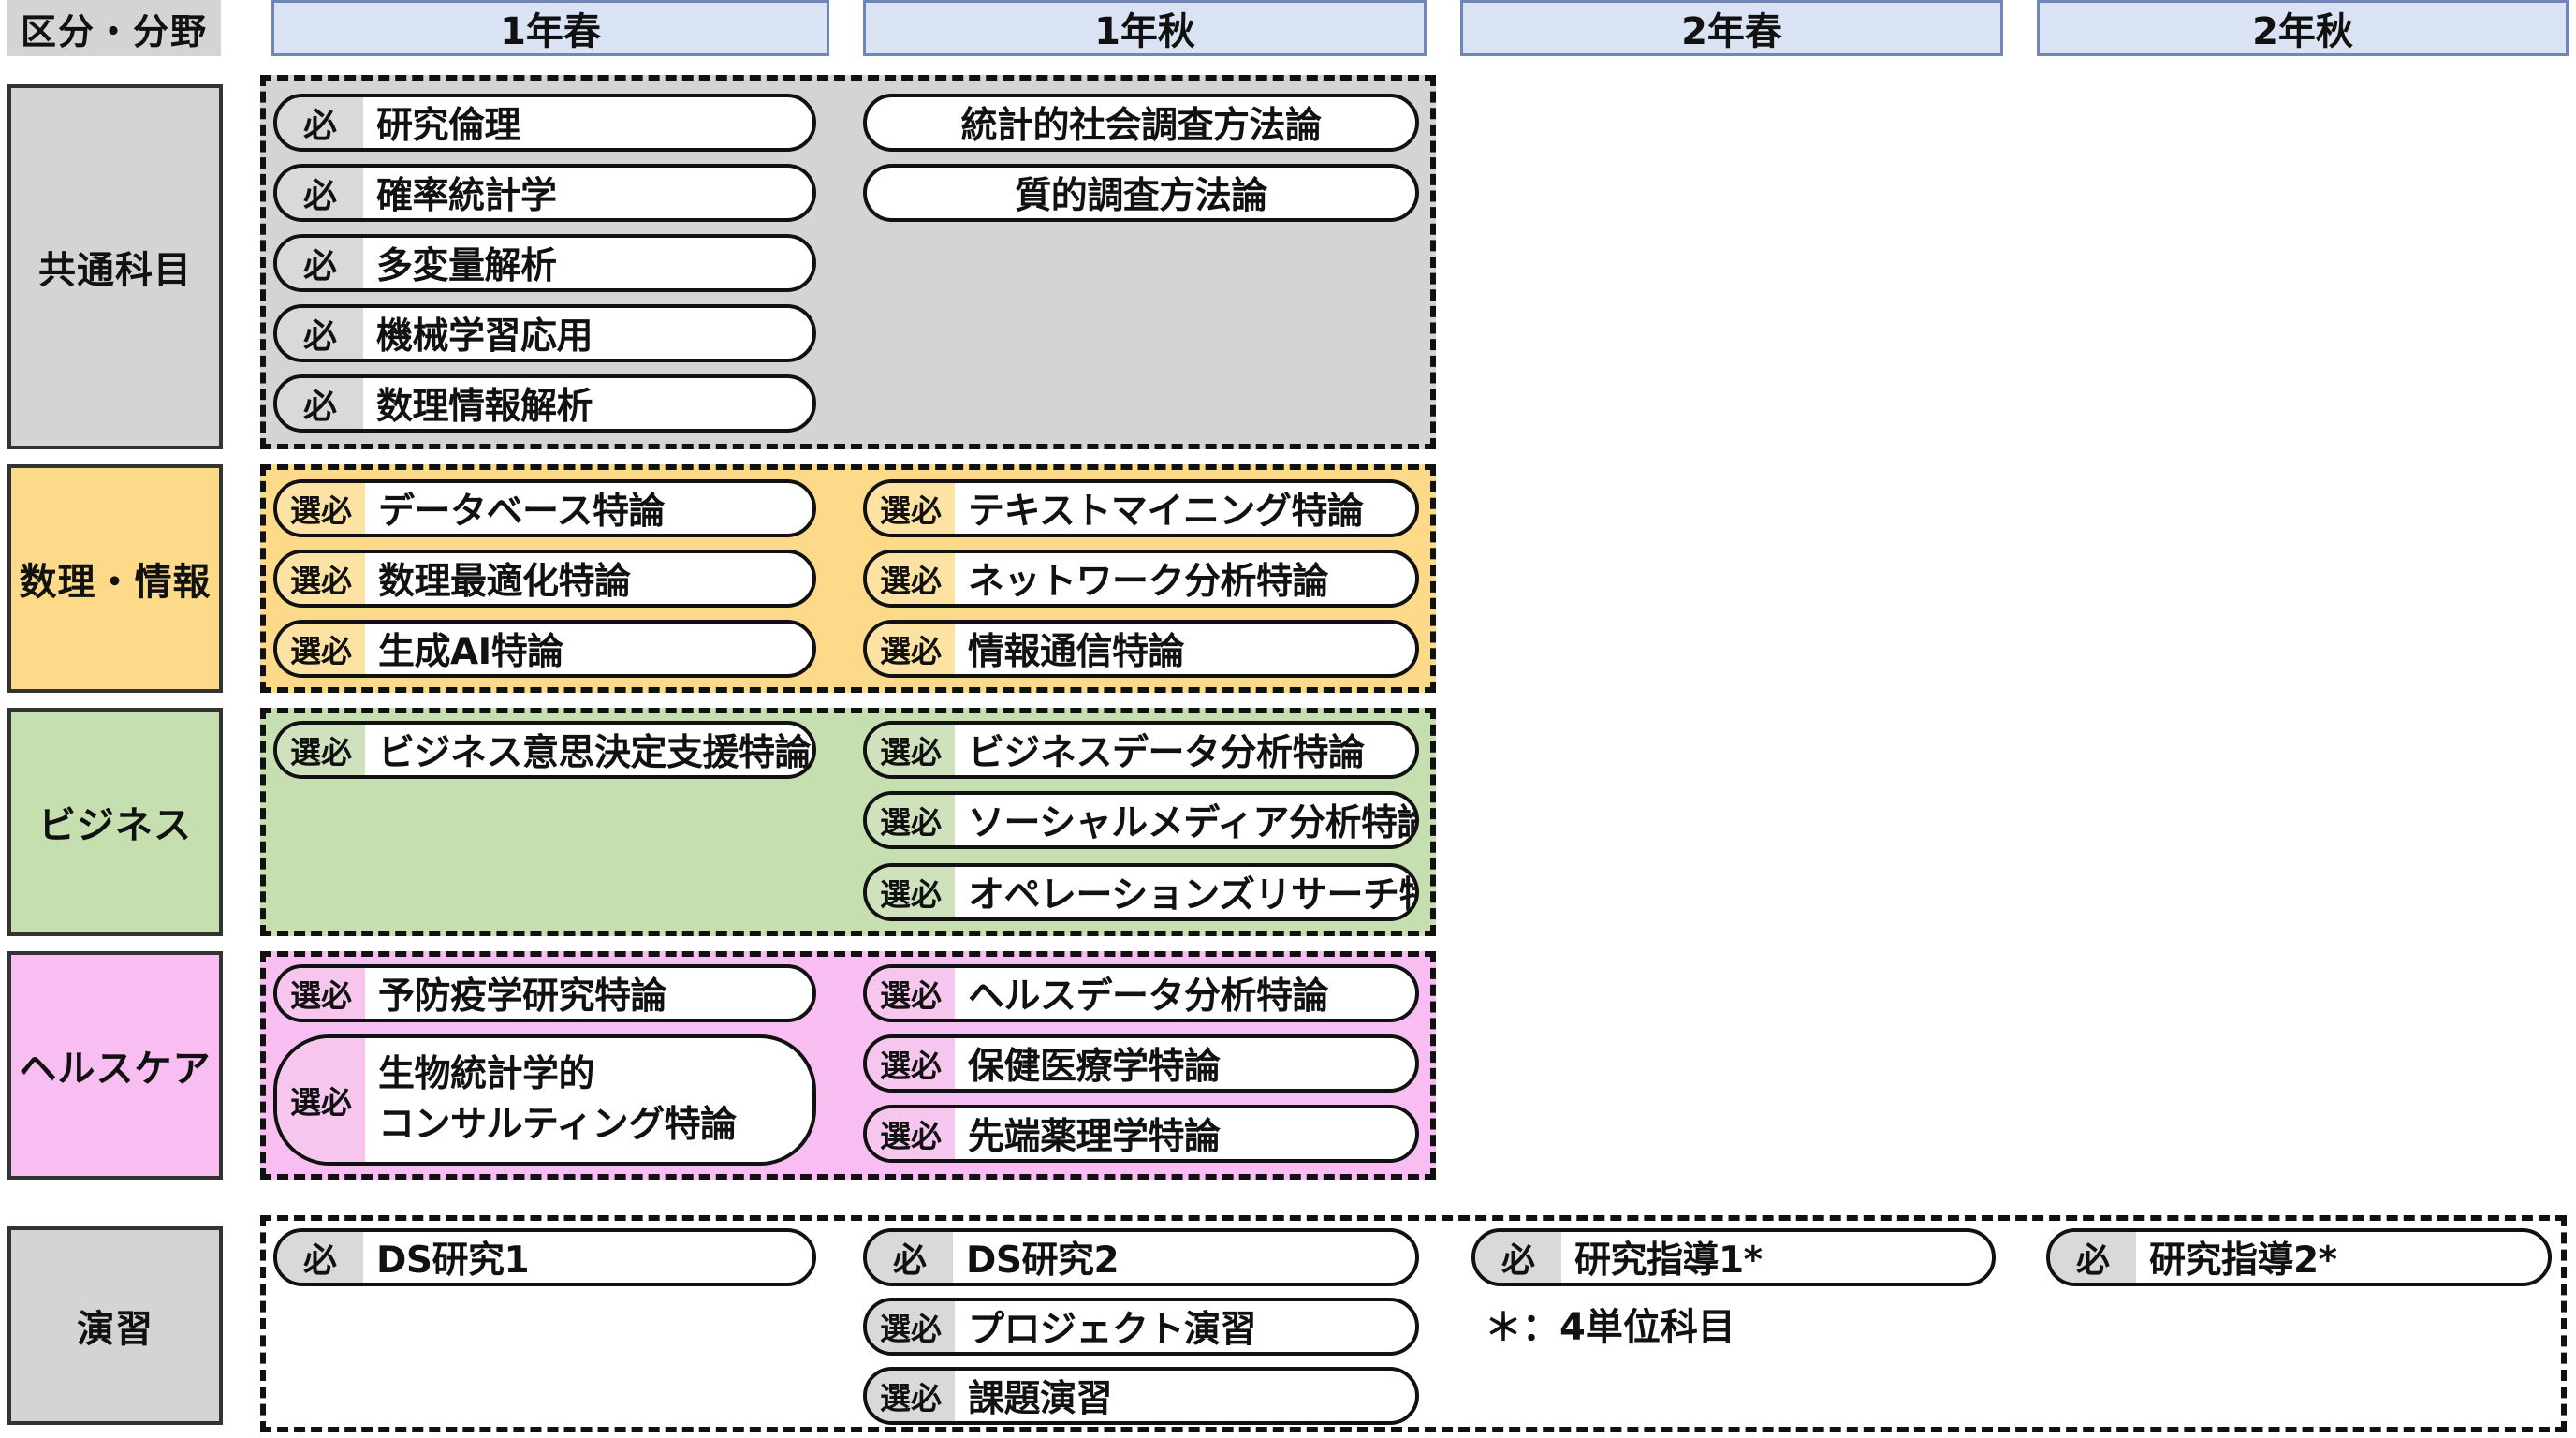  What do you see at coordinates (504, 582) in the screenshot?
I see `course-name: 数理最適化特論` at bounding box center [504, 582].